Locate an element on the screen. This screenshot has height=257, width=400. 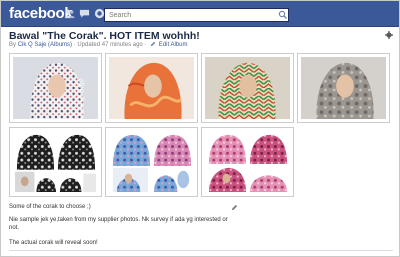
by-prefix: By is located at coordinates (13, 45).